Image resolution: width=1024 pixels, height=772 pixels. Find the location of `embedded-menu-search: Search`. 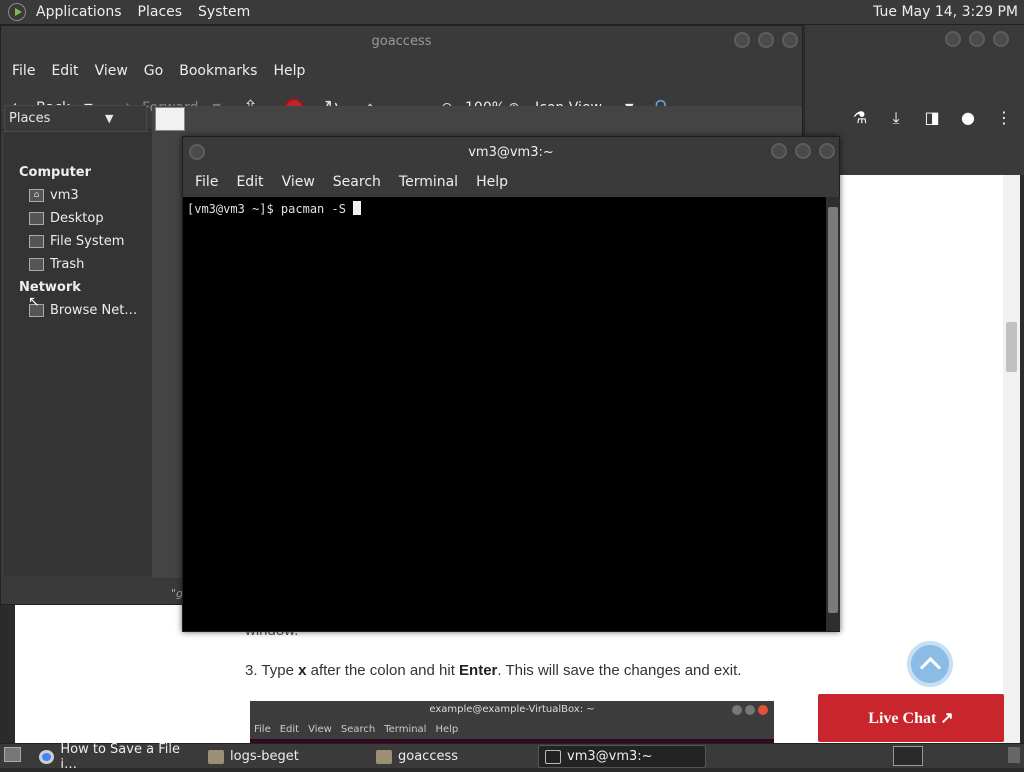

embedded-menu-search: Search is located at coordinates (358, 729).